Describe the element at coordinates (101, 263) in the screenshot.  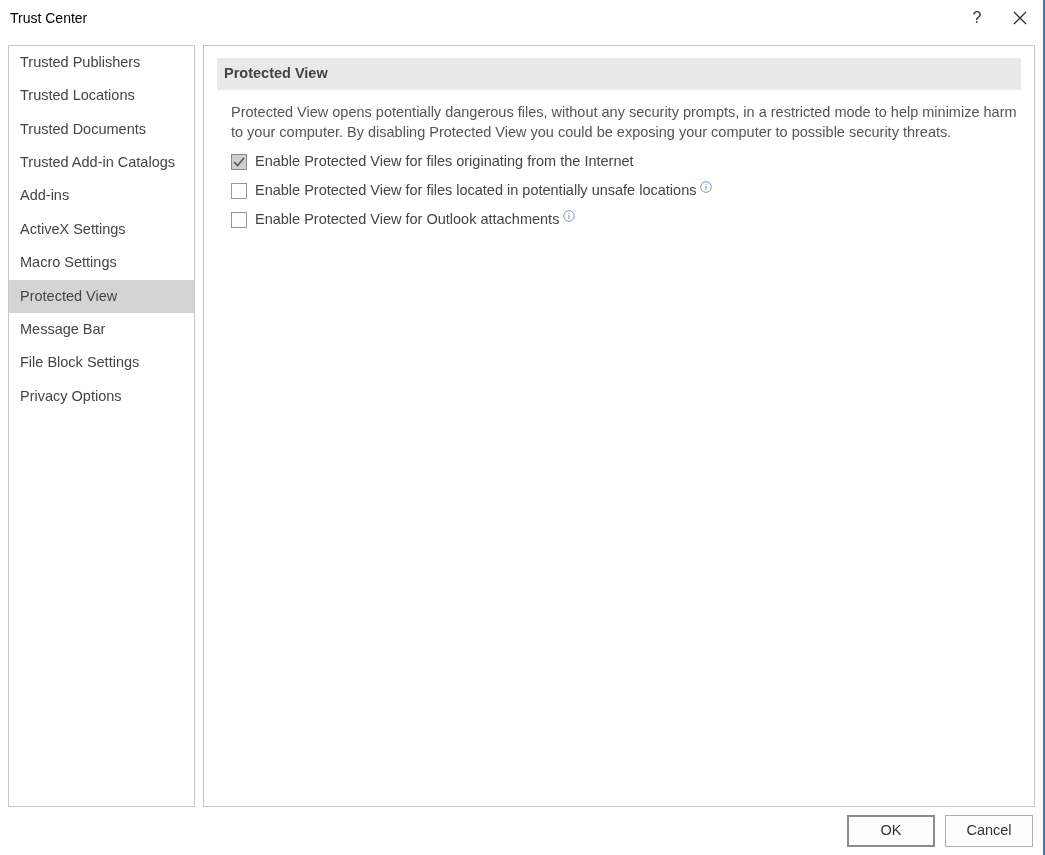
I see `sidebar-item: Macro Settings` at that location.